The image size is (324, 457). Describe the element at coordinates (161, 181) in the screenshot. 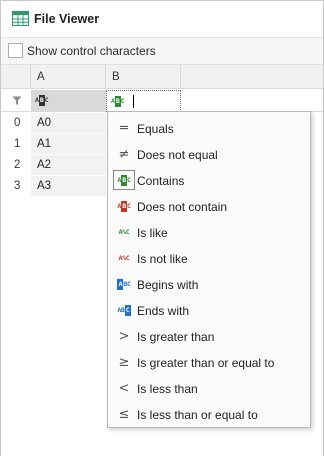

I see `menu-item-label: Contains` at that location.